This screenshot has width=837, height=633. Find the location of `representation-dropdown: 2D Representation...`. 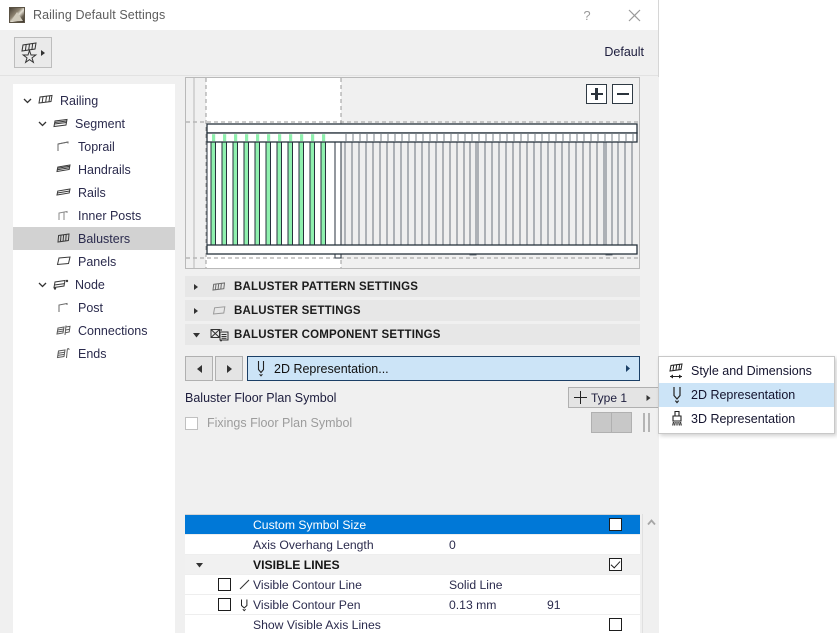

representation-dropdown: 2D Representation... is located at coordinates (443, 368).